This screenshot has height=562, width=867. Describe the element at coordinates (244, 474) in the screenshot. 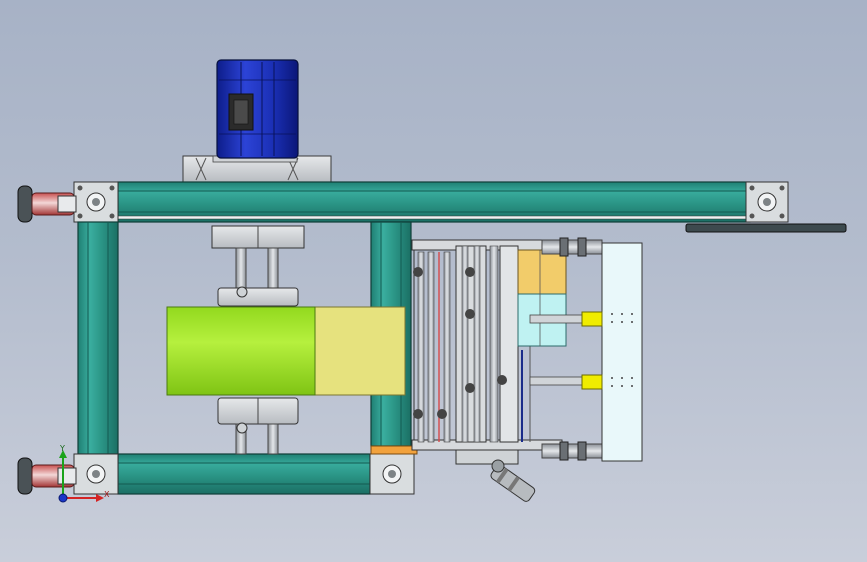

I see `bottom-rail` at that location.